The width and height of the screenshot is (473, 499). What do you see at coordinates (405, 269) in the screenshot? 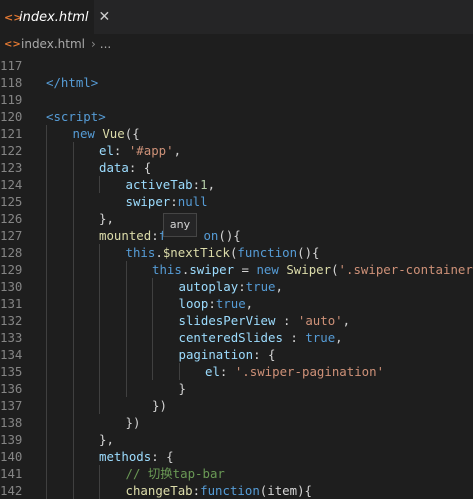
I see `code-token: '.swiper-container'` at bounding box center [405, 269].